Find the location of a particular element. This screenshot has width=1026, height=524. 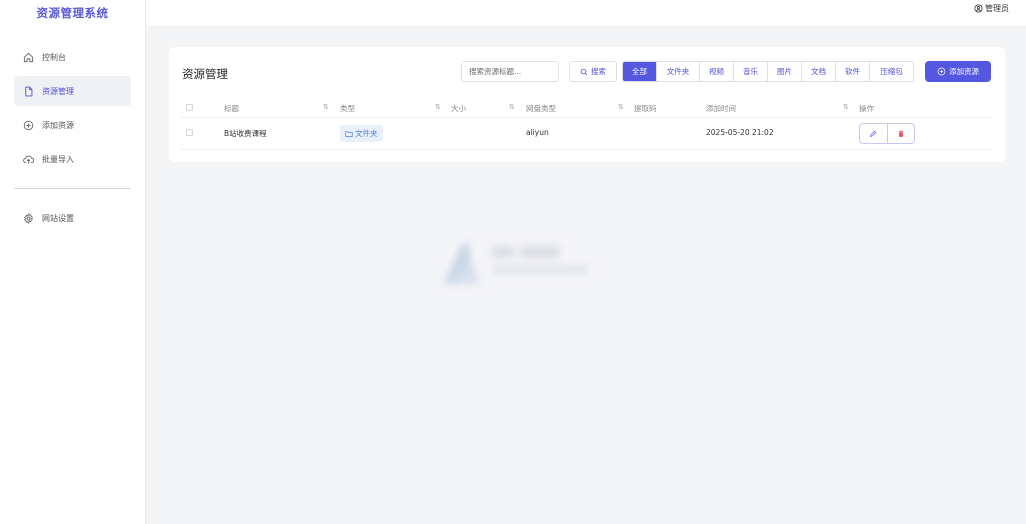

search-input is located at coordinates (510, 71).